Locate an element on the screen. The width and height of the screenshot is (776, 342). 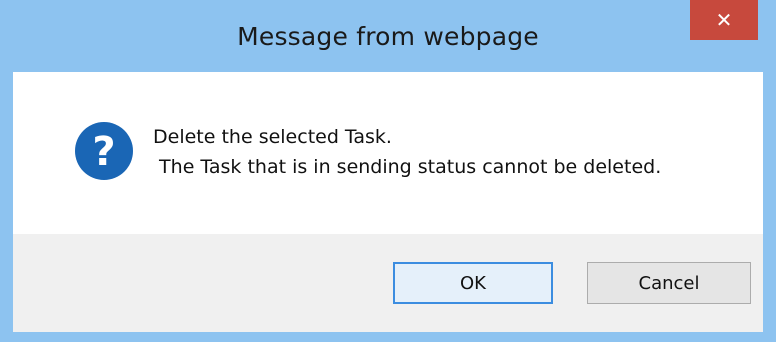
window-frame-right is located at coordinates (769, 171).